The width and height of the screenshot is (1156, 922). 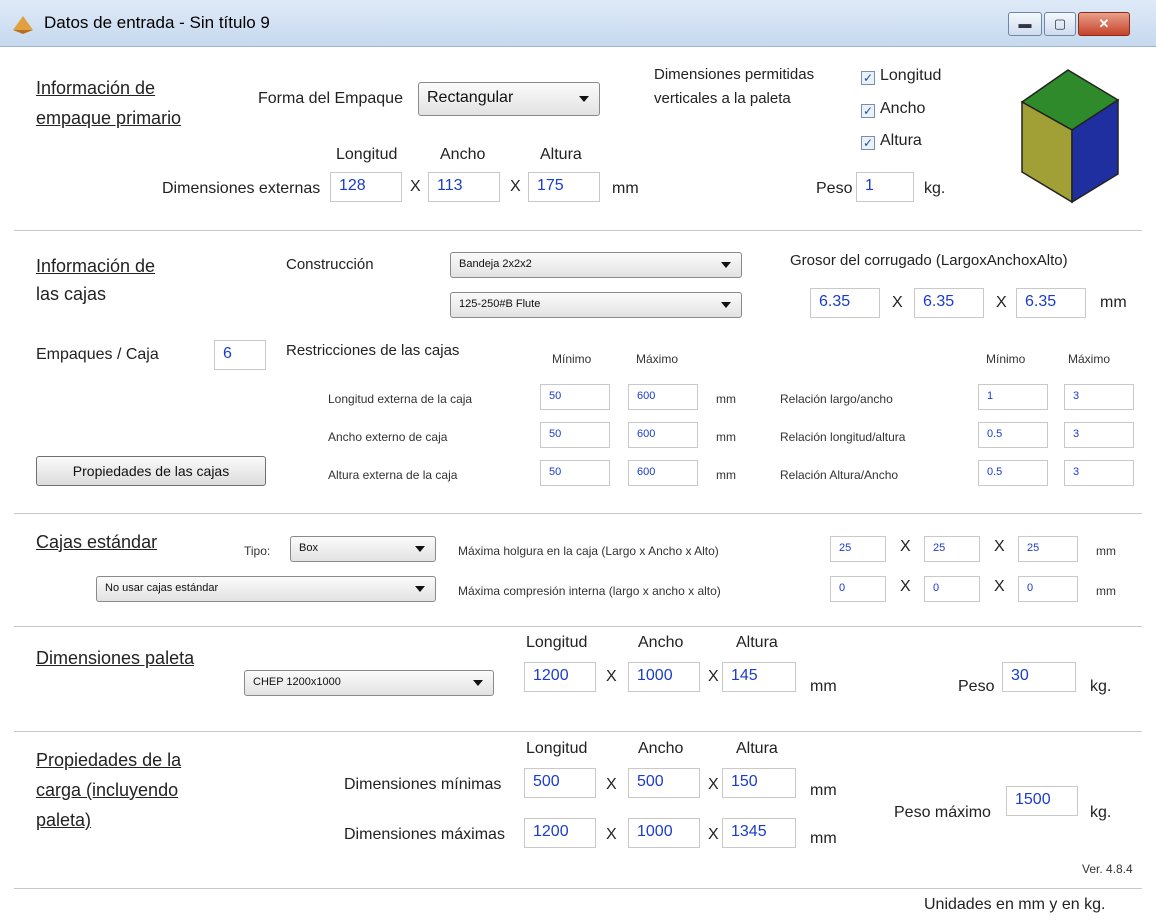 I want to click on primary-title-line1: Información de, so click(x=96, y=88).